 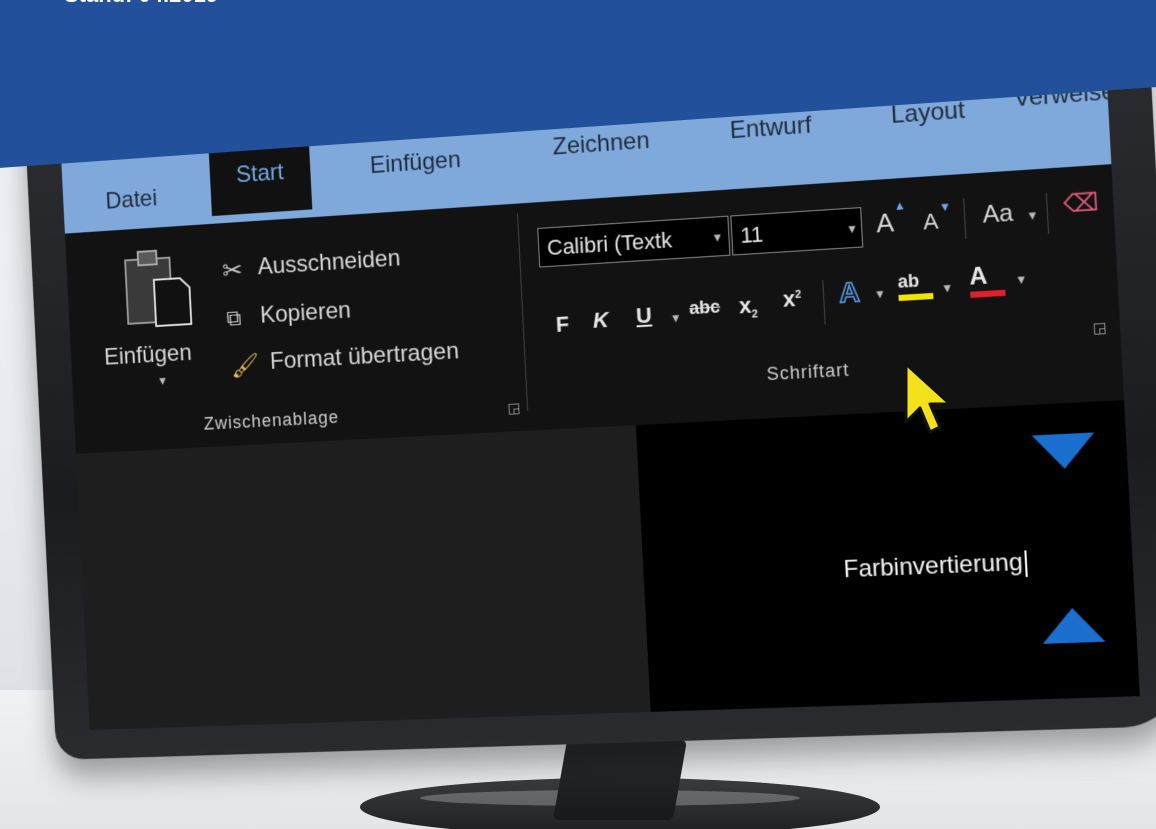 What do you see at coordinates (1021, 279) in the screenshot?
I see `font-color-dropdown-icon: ▼` at bounding box center [1021, 279].